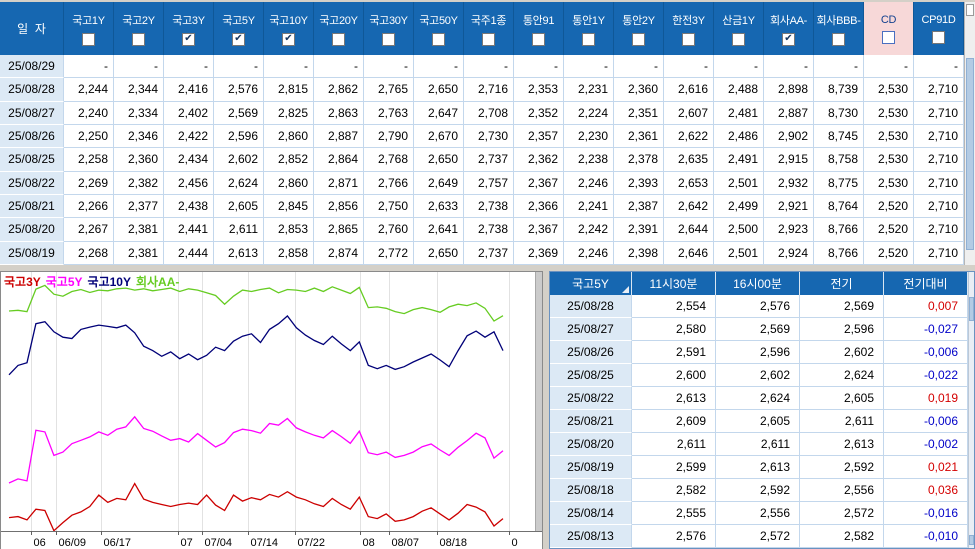  Describe the element at coordinates (589, 28) in the screenshot. I see `column-header: 통안1Y` at that location.